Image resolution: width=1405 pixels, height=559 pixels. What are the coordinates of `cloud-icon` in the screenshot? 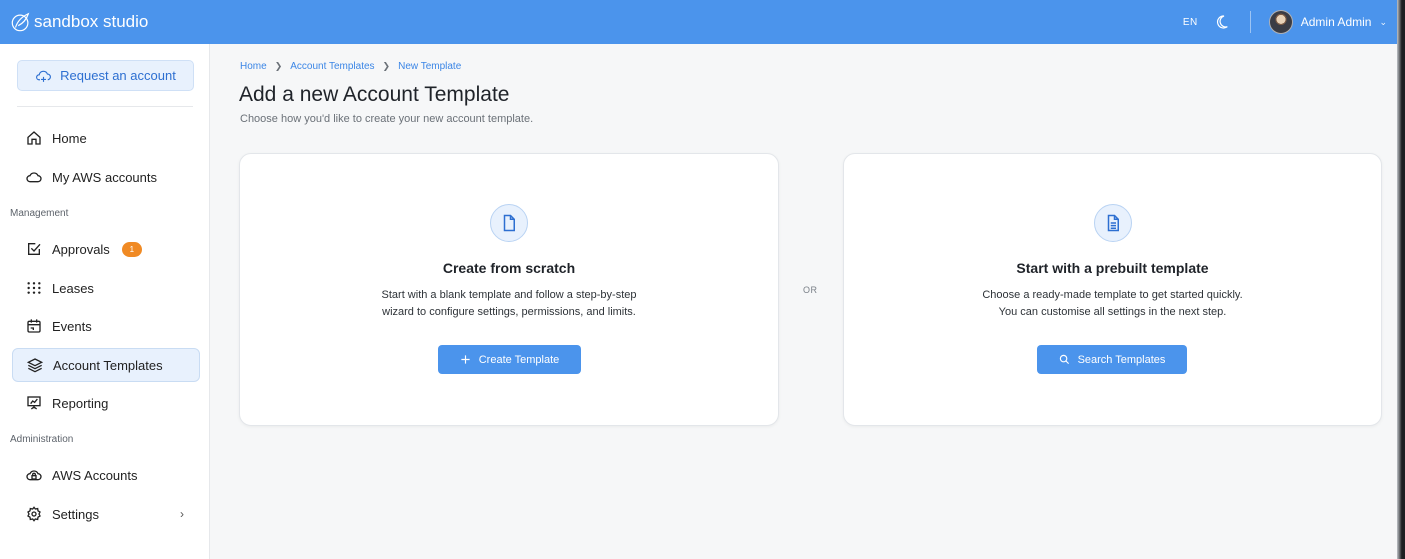 It's located at (34, 177).